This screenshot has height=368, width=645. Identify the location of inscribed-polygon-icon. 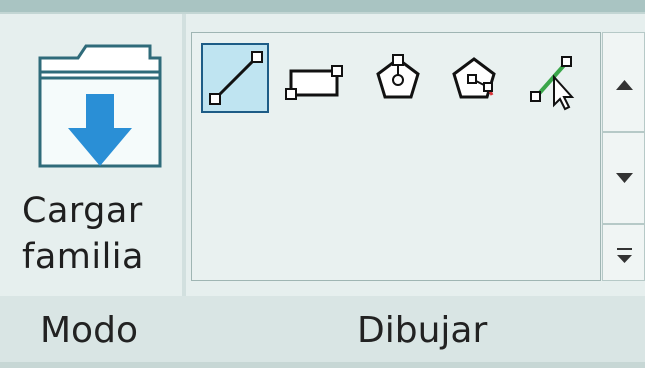
(398, 76).